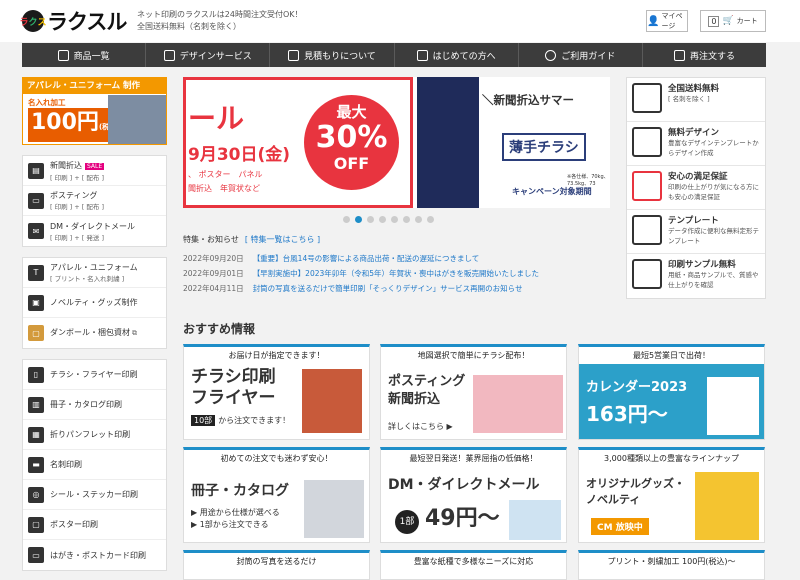  What do you see at coordinates (672, 21) in the screenshot?
I see `mypage-label: マイページ` at bounding box center [672, 21].